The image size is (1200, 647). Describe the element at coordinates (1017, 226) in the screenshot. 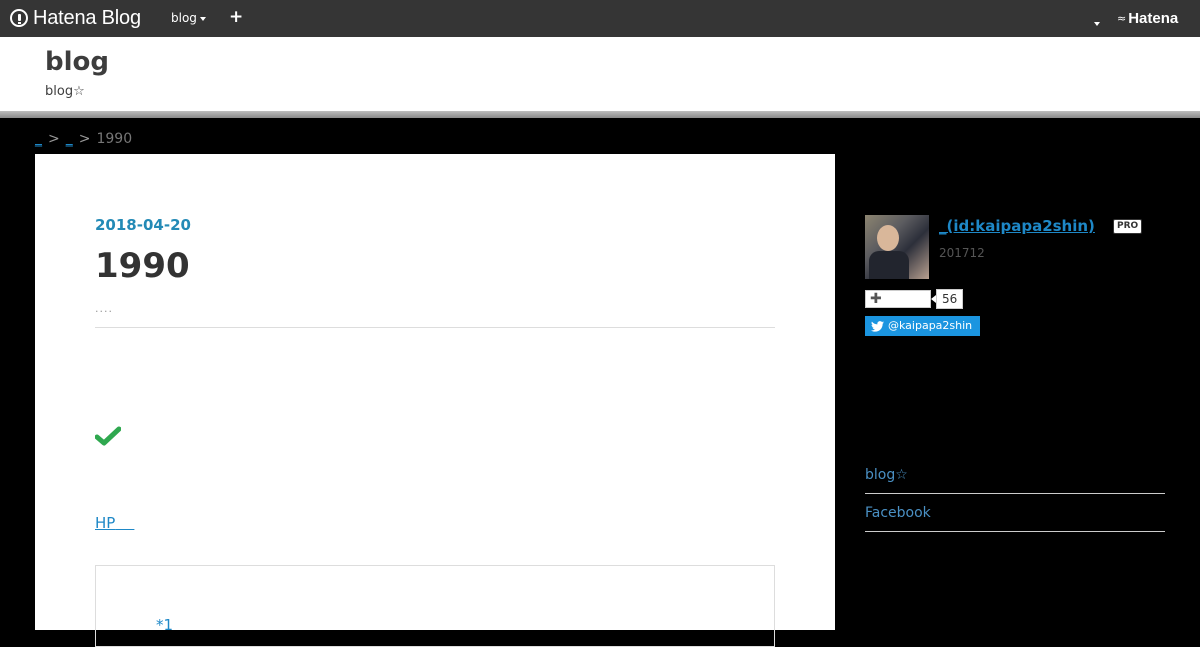

I see `author-name-link: _(id:kaipapa2shin)` at that location.